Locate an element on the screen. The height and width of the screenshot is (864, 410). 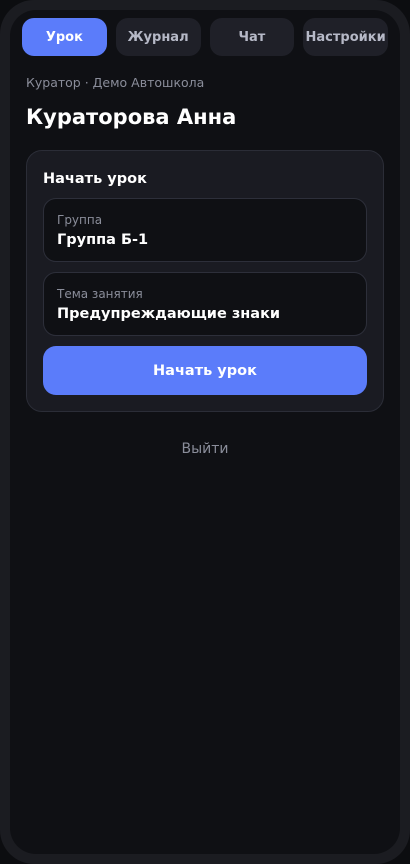
top-tabs: Урок Журнал Чат Настройки is located at coordinates (205, 37).